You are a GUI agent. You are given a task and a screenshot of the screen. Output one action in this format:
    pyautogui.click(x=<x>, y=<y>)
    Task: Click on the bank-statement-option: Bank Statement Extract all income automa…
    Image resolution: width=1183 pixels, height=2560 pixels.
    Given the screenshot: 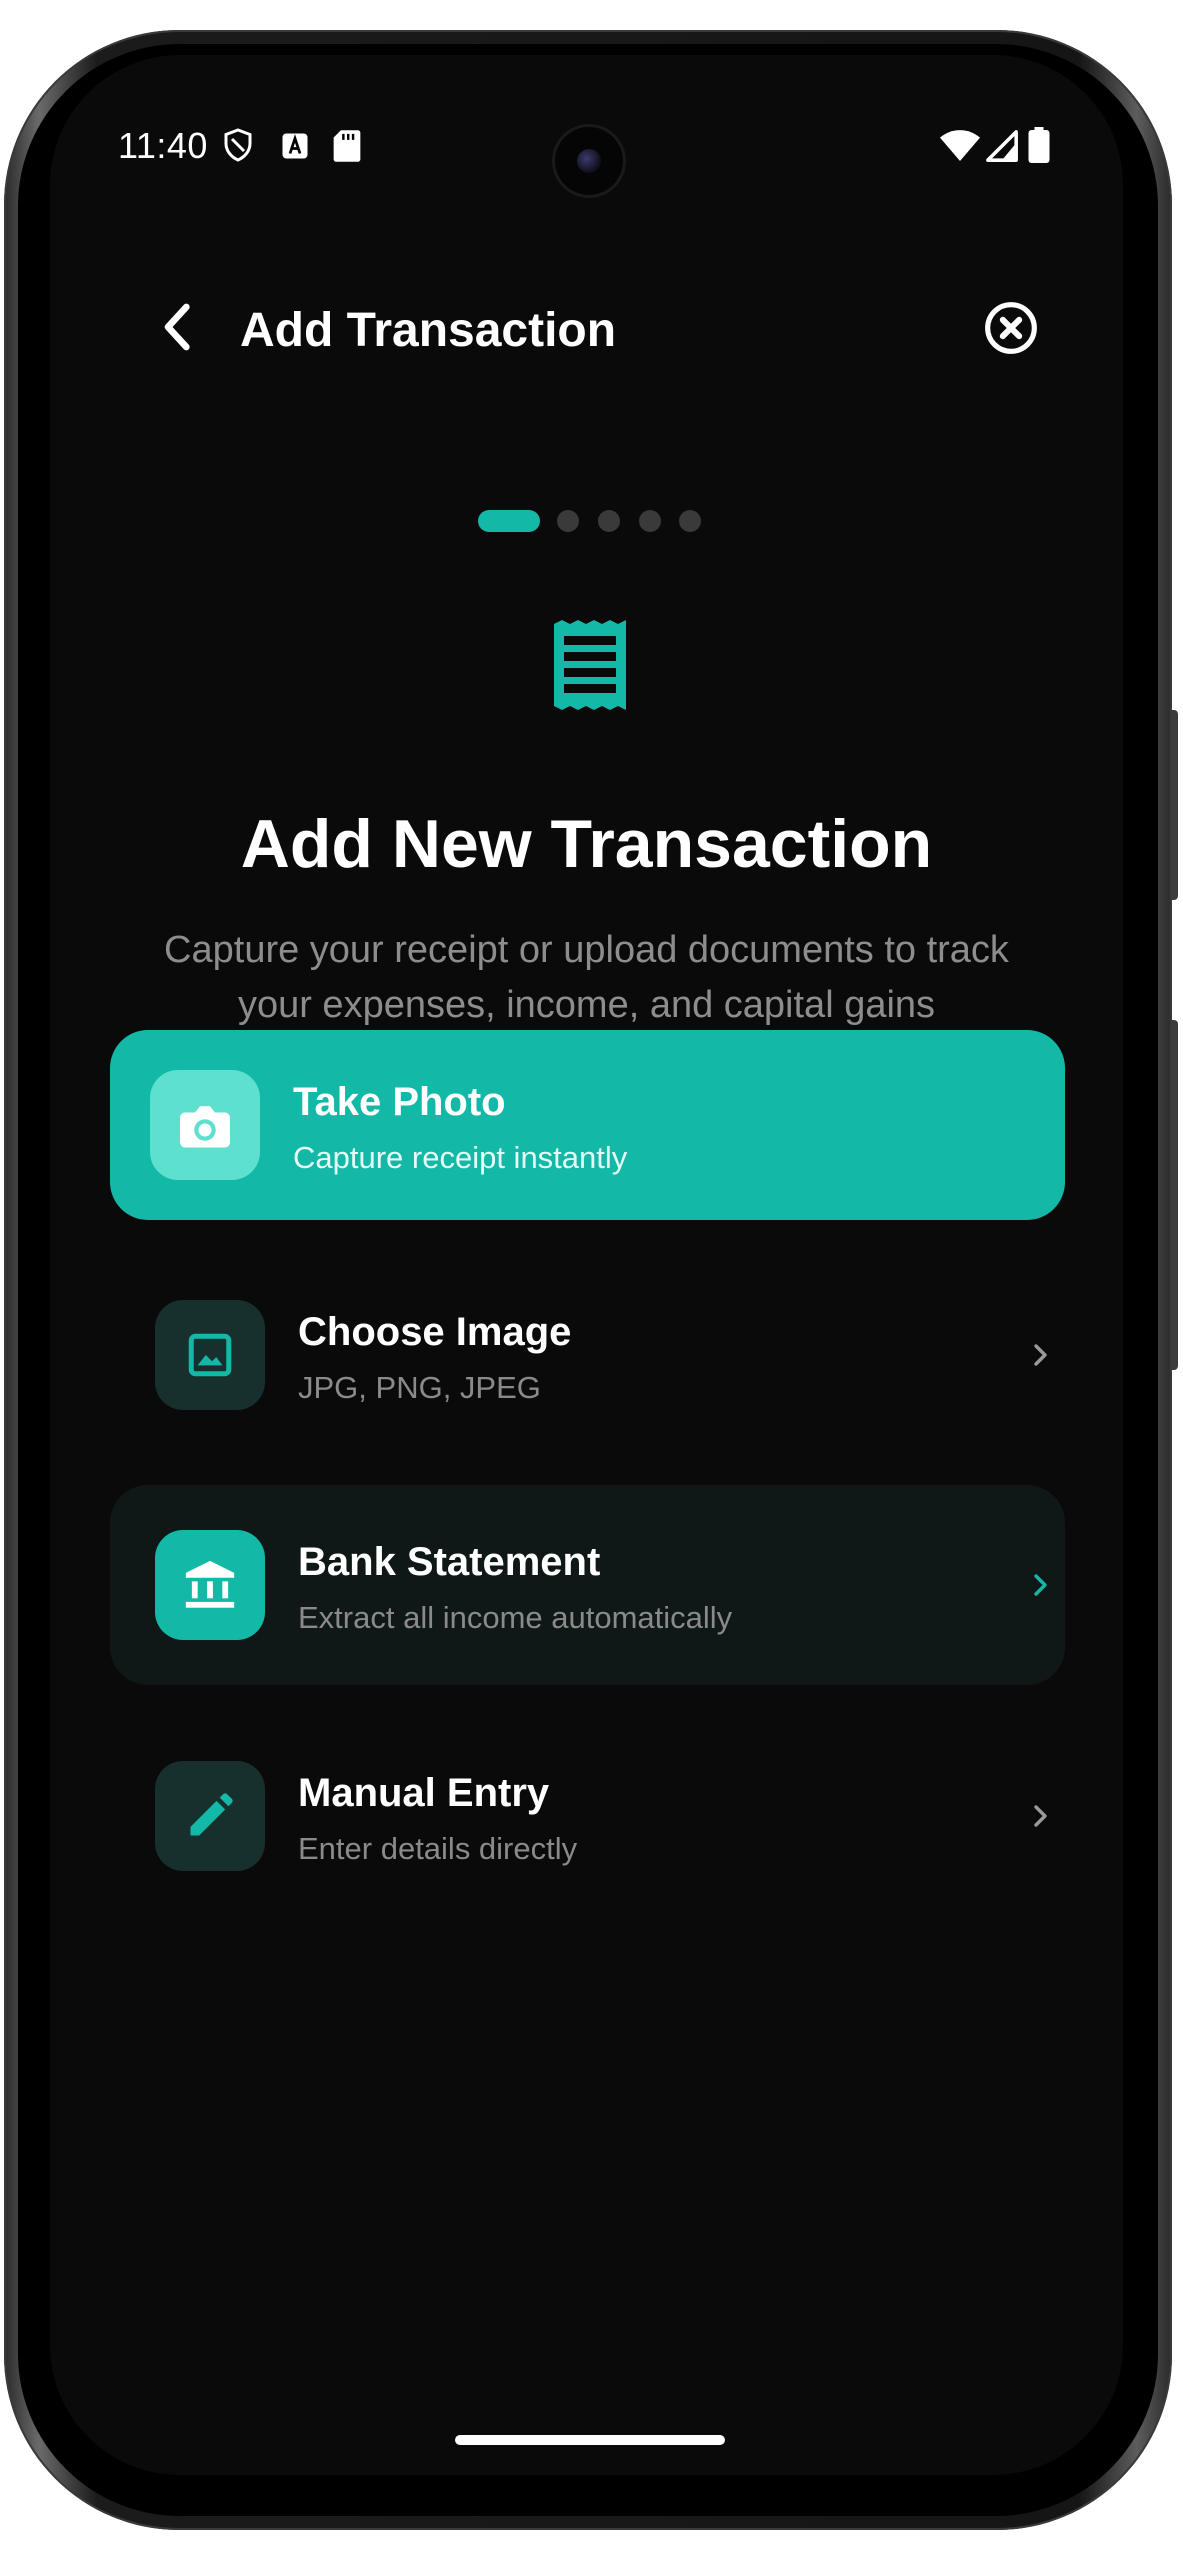 What is the action you would take?
    pyautogui.click(x=587, y=1585)
    